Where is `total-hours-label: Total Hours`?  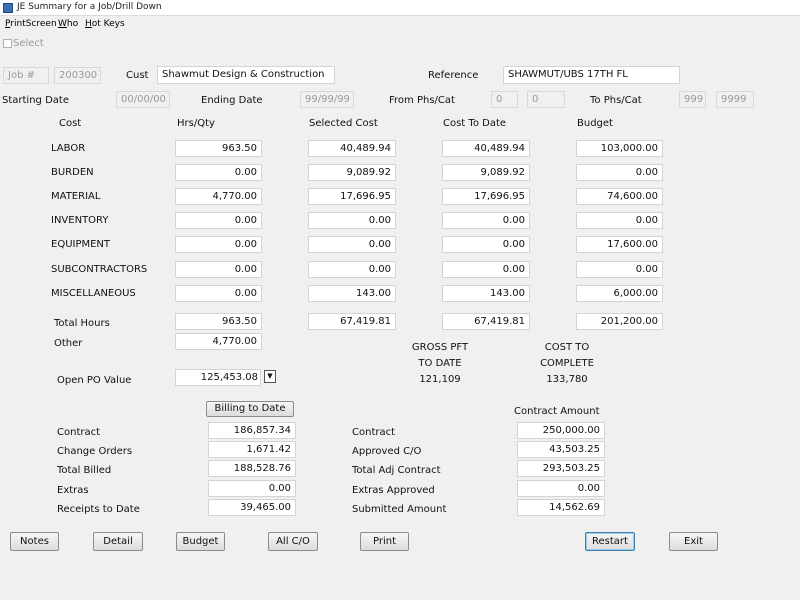
total-hours-label: Total Hours is located at coordinates (82, 323).